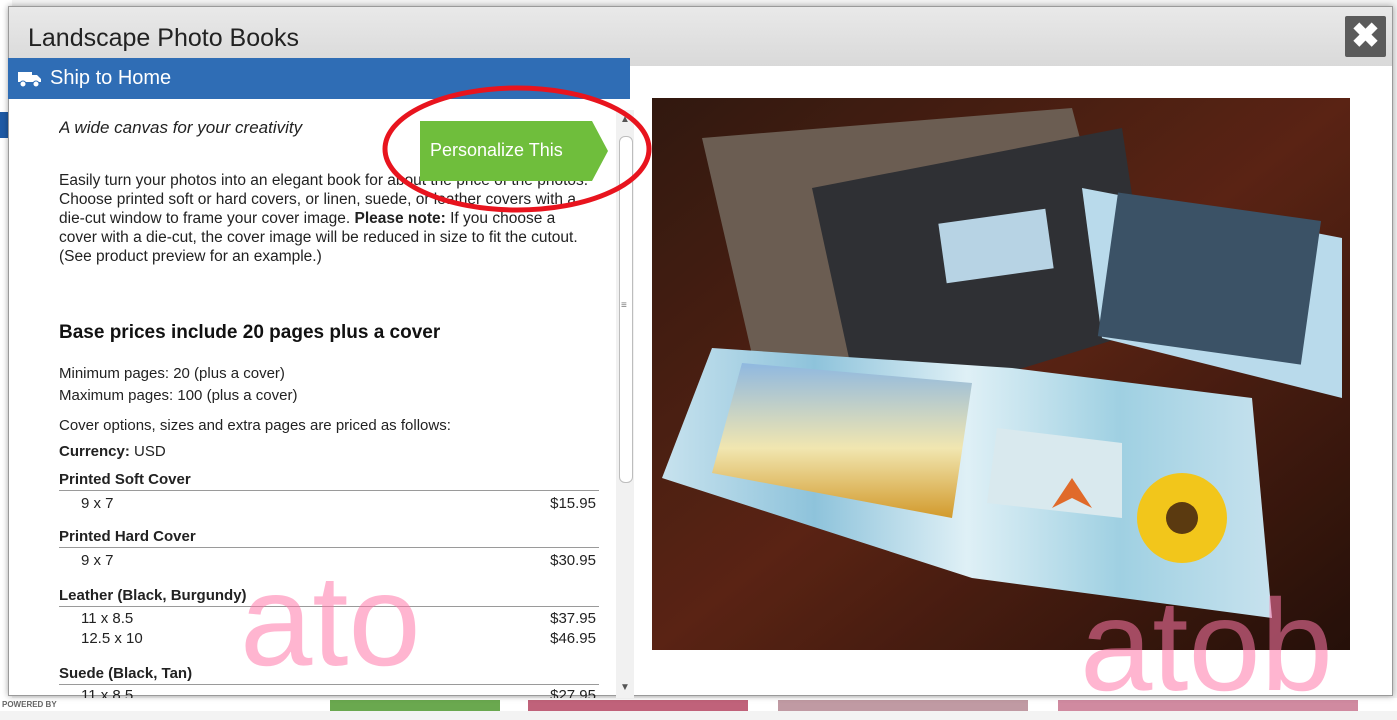 This screenshot has width=1397, height=720. What do you see at coordinates (1207, 645) in the screenshot?
I see `watermark: atob` at bounding box center [1207, 645].